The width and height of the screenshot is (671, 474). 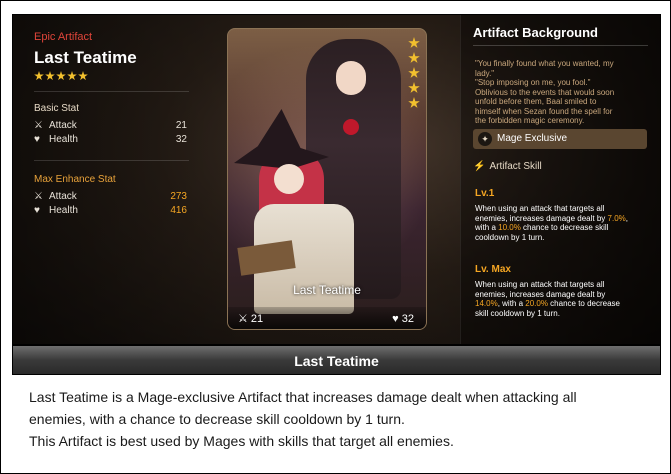 I want to click on mage-exclusive-badge: ✦ Mage Exclusive, so click(x=560, y=139).